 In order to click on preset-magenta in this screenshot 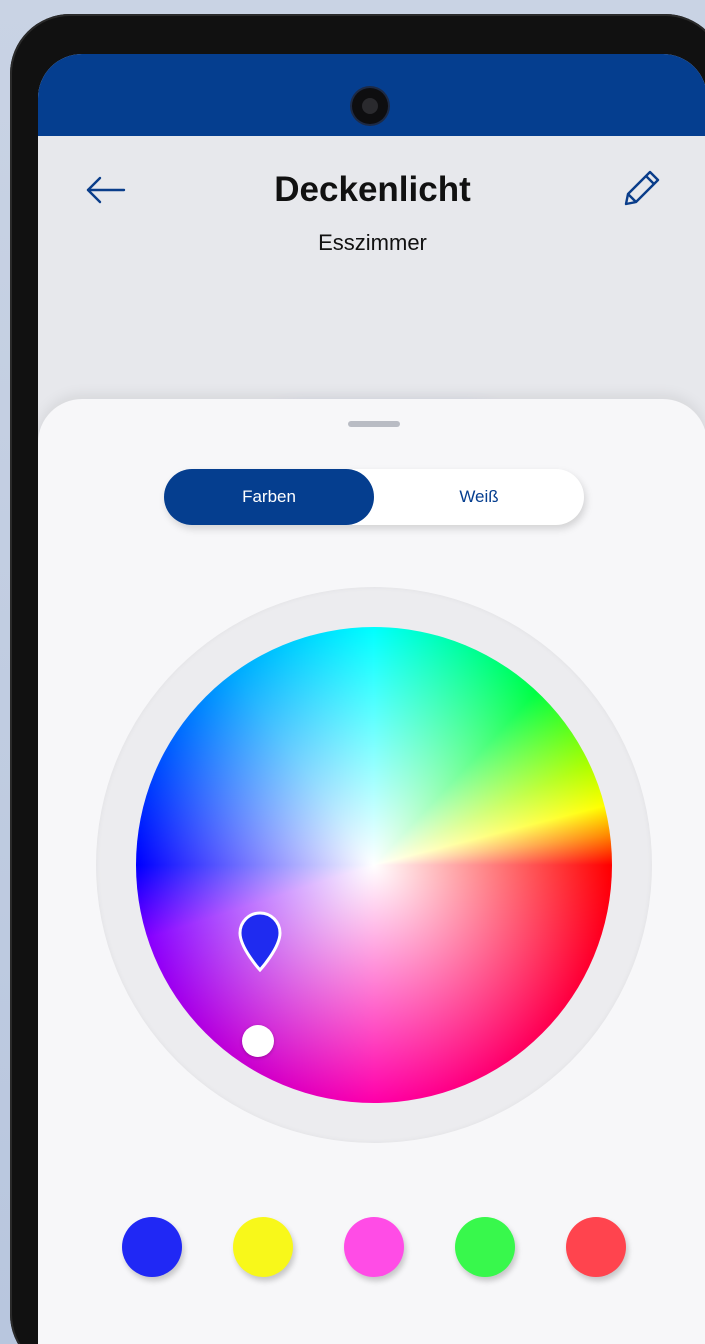, I will do `click(374, 1247)`.